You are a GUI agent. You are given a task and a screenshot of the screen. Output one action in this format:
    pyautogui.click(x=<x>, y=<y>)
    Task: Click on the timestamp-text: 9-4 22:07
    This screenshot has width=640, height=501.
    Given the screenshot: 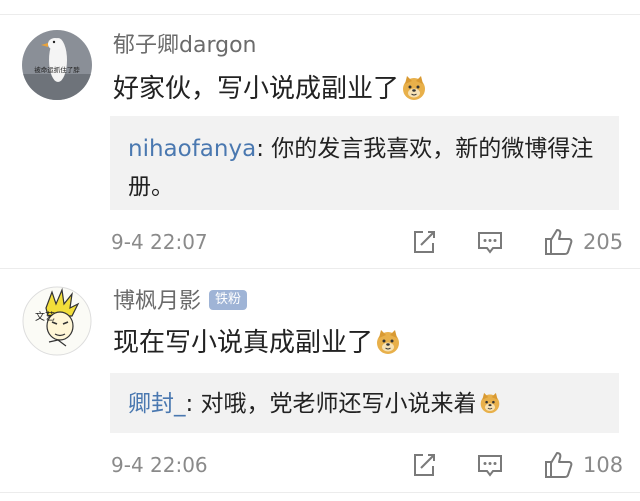 What is the action you would take?
    pyautogui.click(x=159, y=242)
    